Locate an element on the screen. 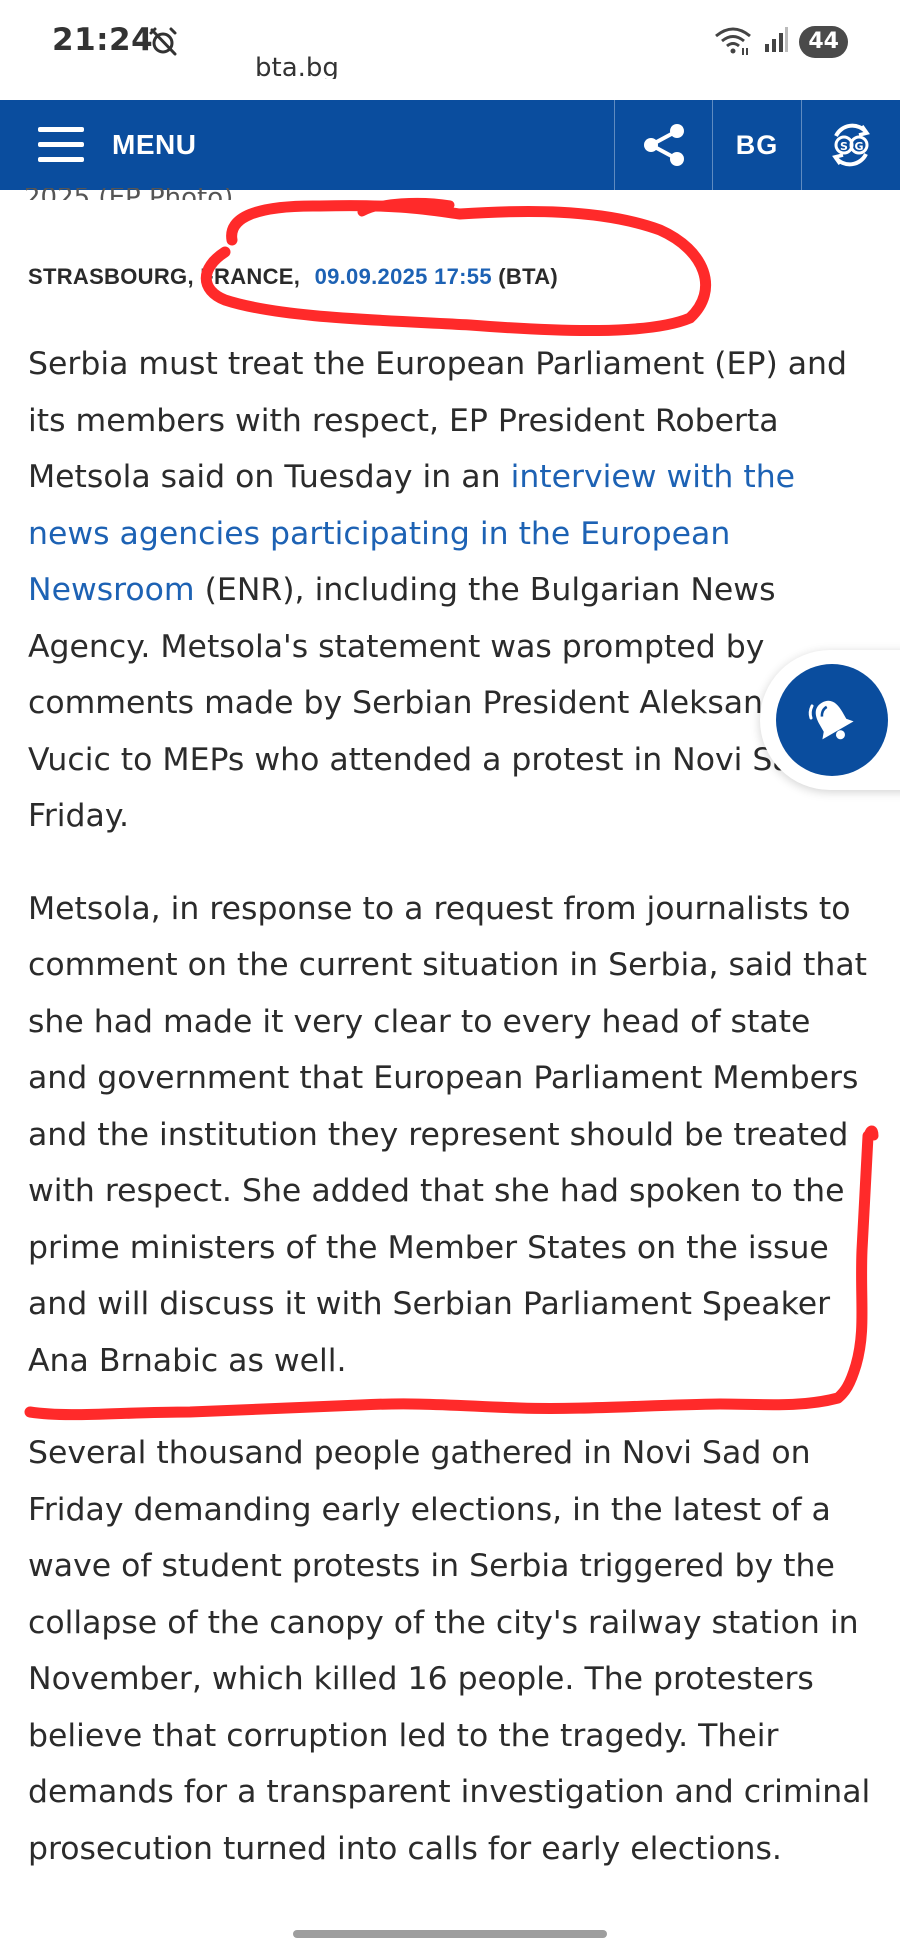  home-indicator is located at coordinates (450, 1934).